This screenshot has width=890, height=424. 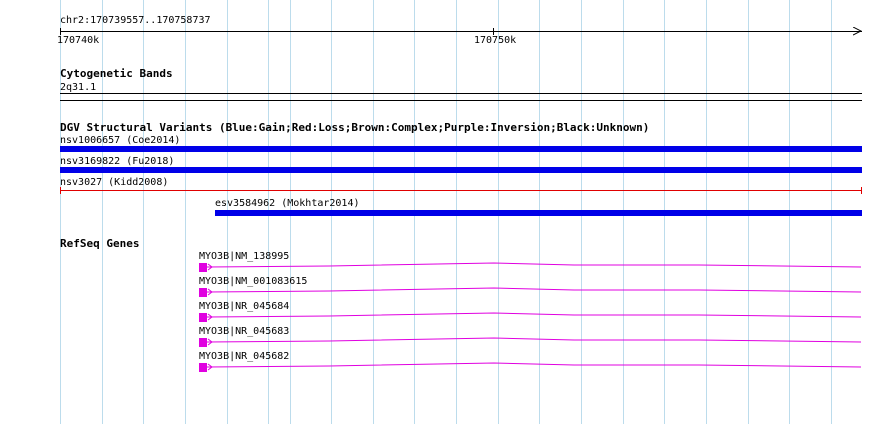 I want to click on cyto-band-bottom, so click(x=461, y=100).